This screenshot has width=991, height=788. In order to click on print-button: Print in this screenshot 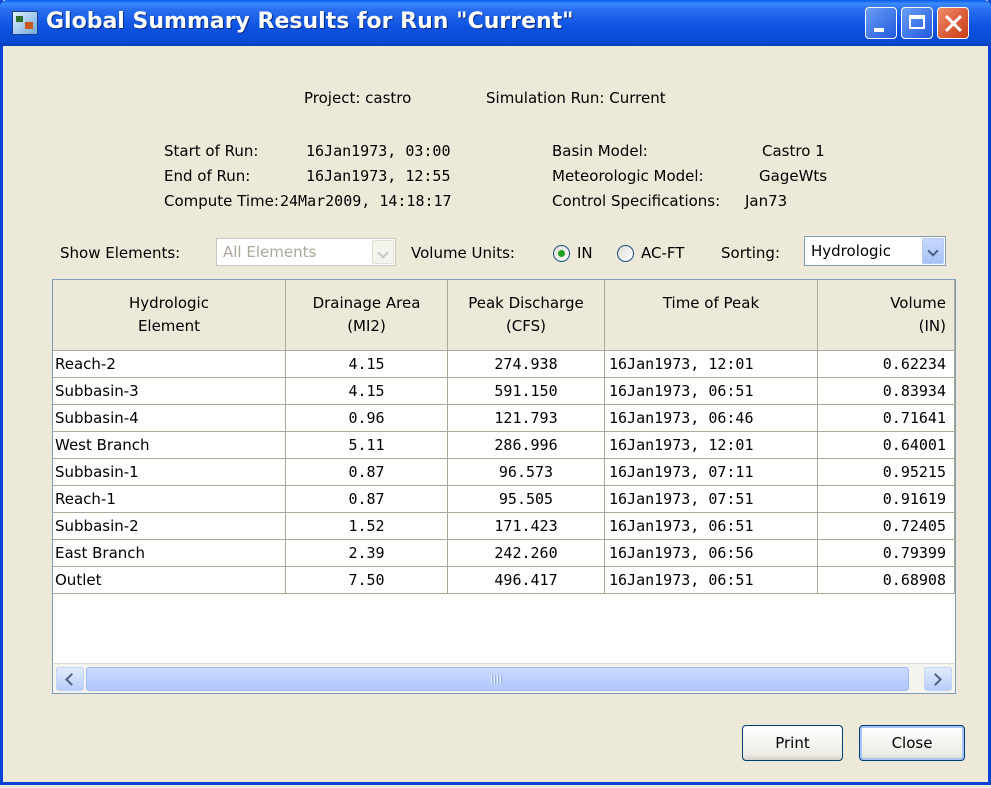, I will do `click(792, 743)`.